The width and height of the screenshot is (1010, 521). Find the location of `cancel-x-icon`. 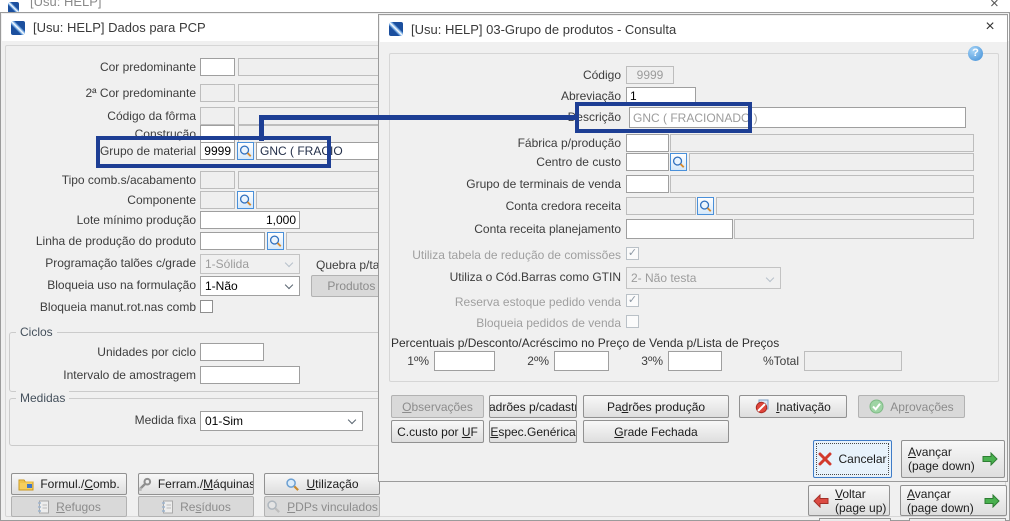

cancel-x-icon is located at coordinates (825, 459).